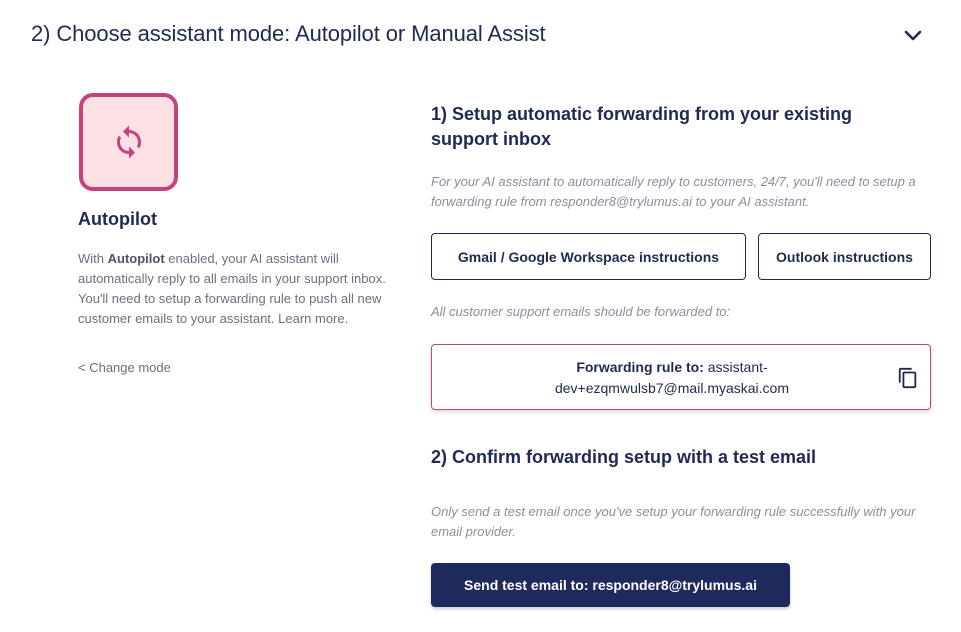 The height and width of the screenshot is (632, 961). Describe the element at coordinates (136, 258) in the screenshot. I see `mode-description-bold: Autopilot` at that location.